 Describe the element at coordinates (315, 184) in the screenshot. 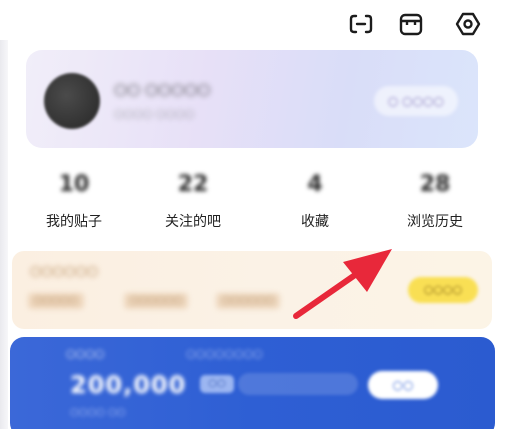

I see `stat-value: 4` at that location.